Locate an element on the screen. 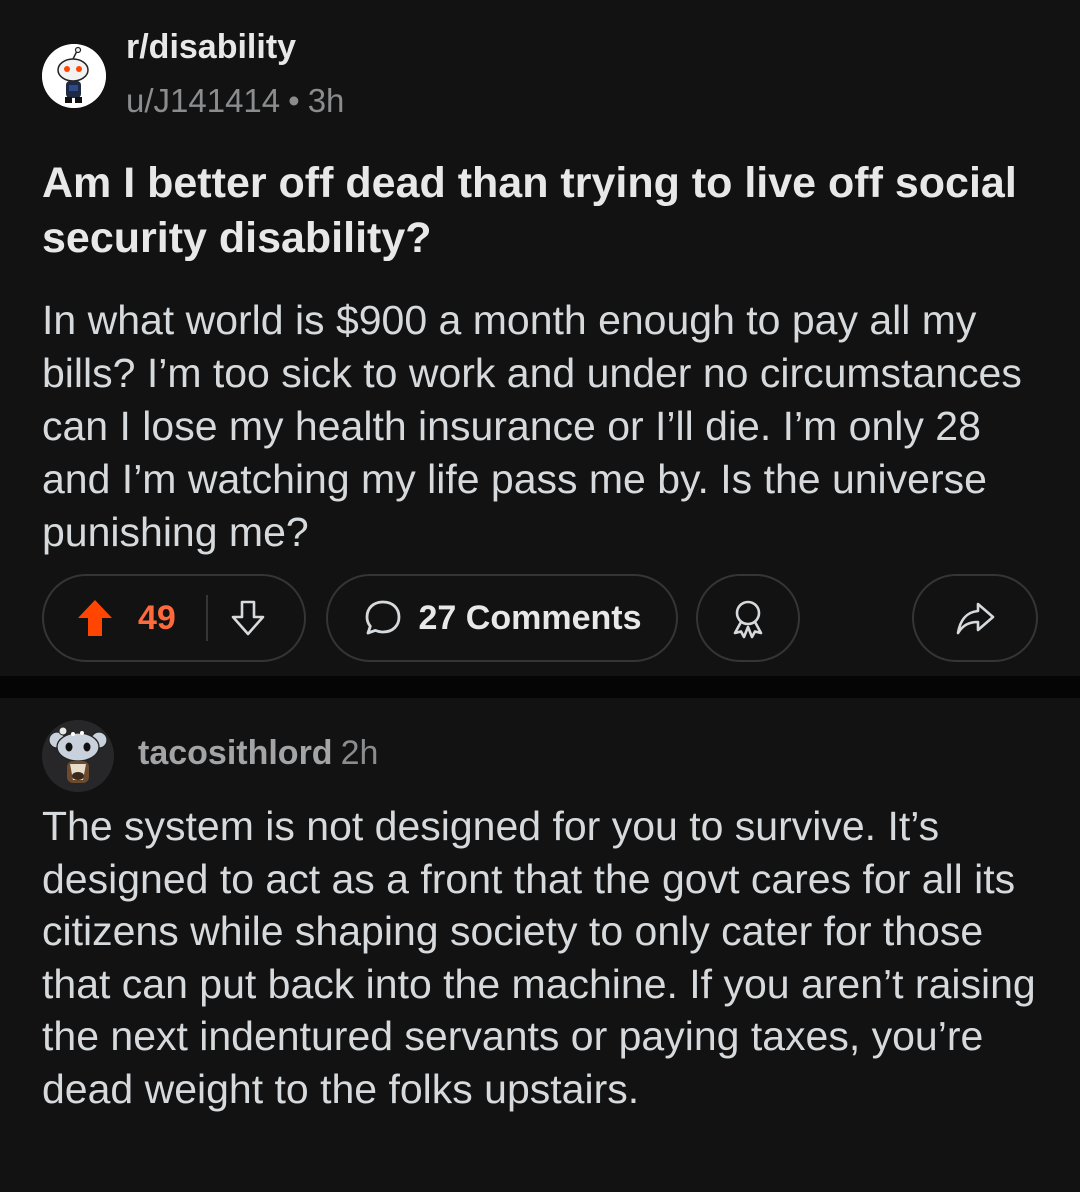  comment-age: 2h is located at coordinates (359, 753).